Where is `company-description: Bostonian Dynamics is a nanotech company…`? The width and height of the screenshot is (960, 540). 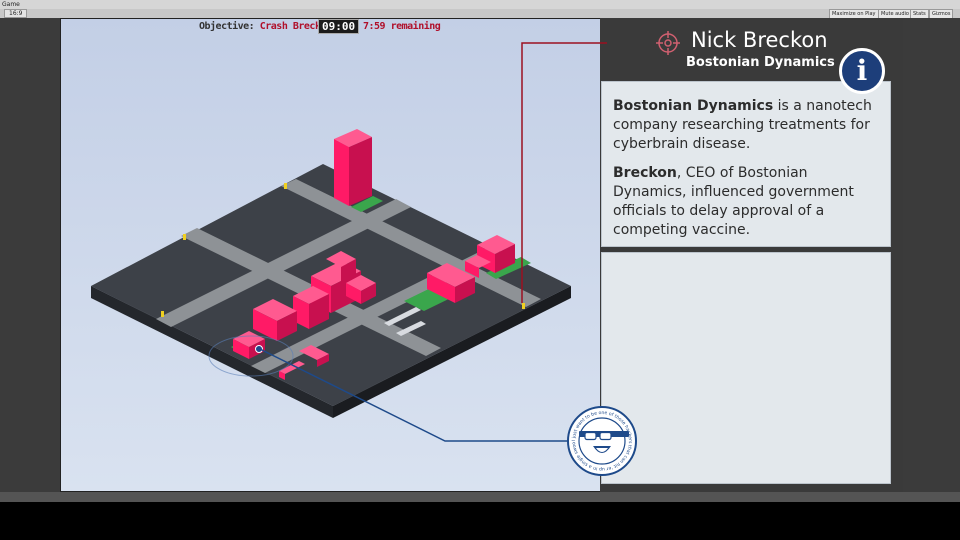
company-description: Bostonian Dynamics is a nanotech company… is located at coordinates (746, 125).